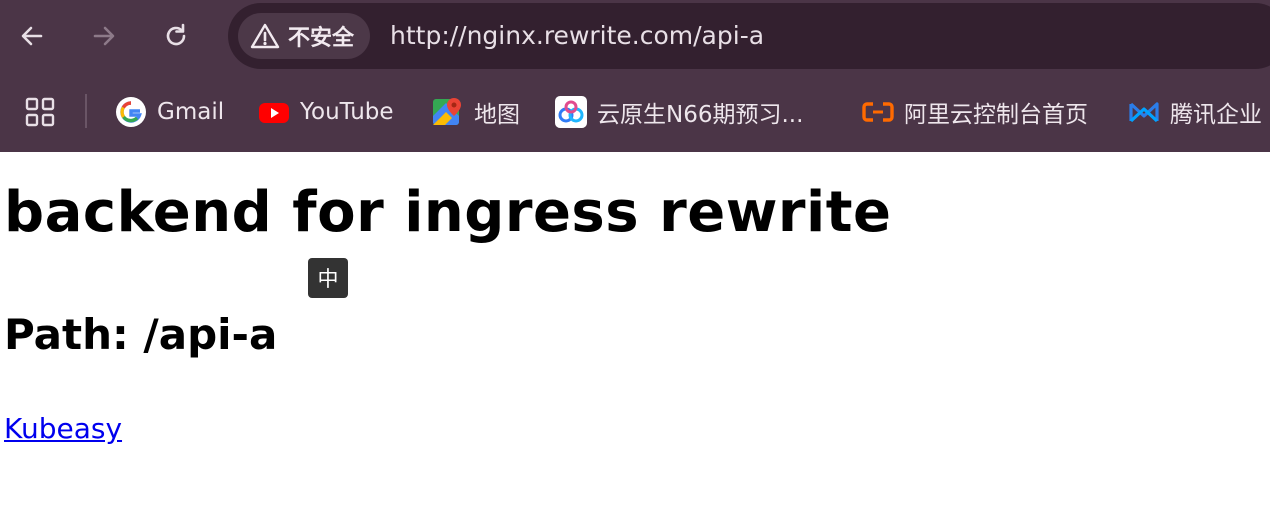 The width and height of the screenshot is (1270, 530). What do you see at coordinates (347, 112) in the screenshot?
I see `bookmark-label: YouTube` at bounding box center [347, 112].